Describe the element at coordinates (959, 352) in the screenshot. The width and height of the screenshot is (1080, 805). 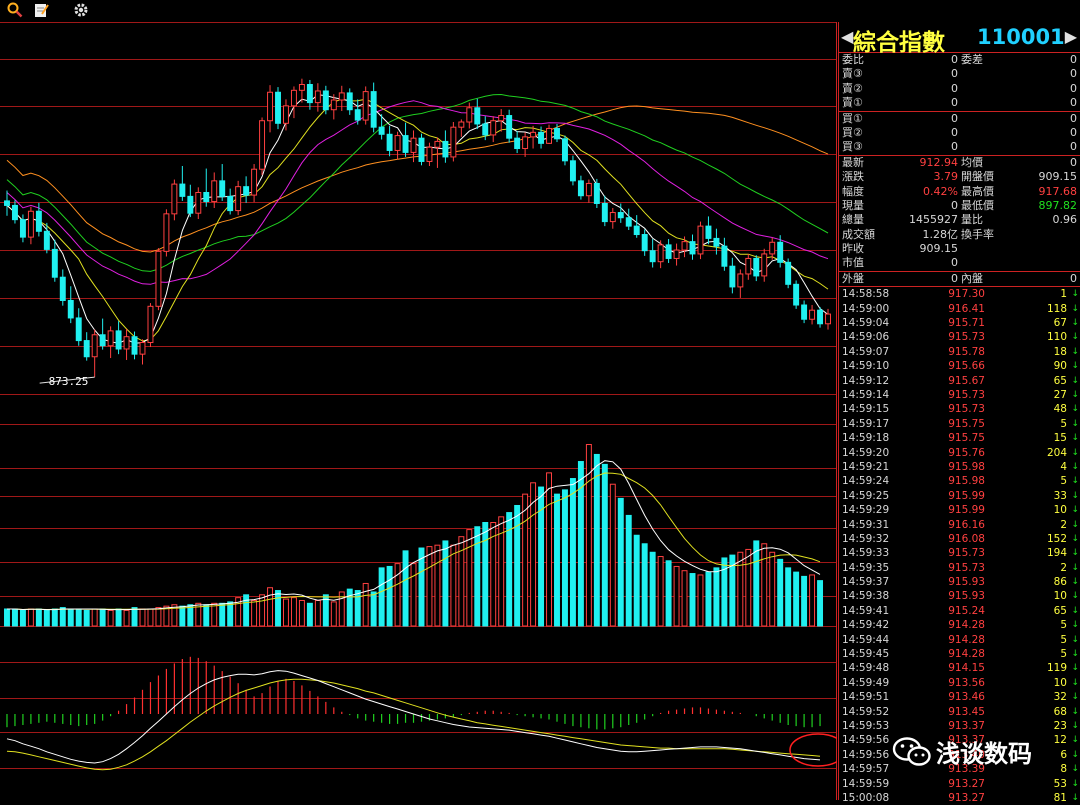
I see `tick-row: 14:59:07 915.78 18 ↓` at that location.